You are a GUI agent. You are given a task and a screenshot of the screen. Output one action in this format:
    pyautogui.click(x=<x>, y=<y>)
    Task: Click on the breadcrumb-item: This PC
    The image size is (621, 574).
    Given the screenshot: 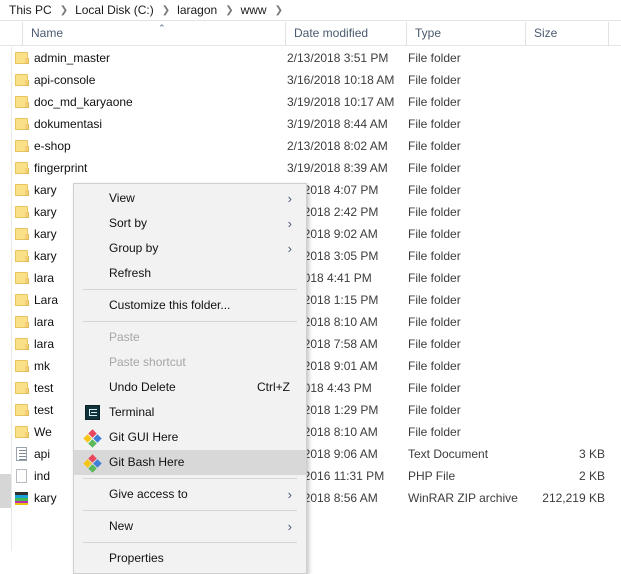 What is the action you would take?
    pyautogui.click(x=30, y=10)
    